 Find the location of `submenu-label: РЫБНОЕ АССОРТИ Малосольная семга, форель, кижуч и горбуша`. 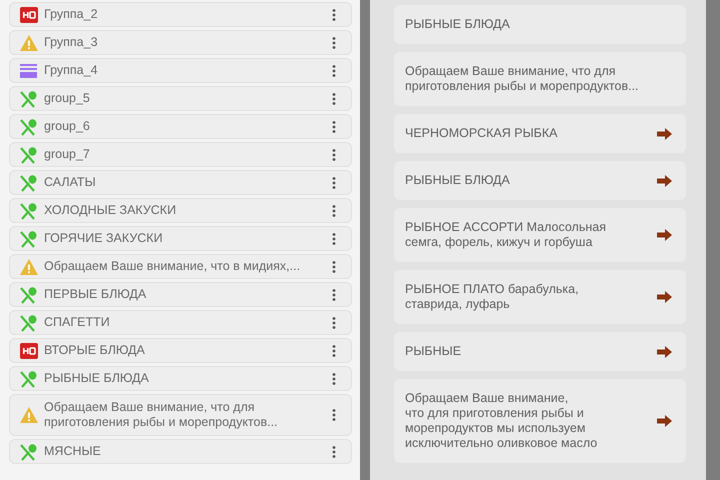

submenu-label: РЫБНОЕ АССОРТИ Малосольная семга, форель, кижуч и горбуша is located at coordinates (506, 235).